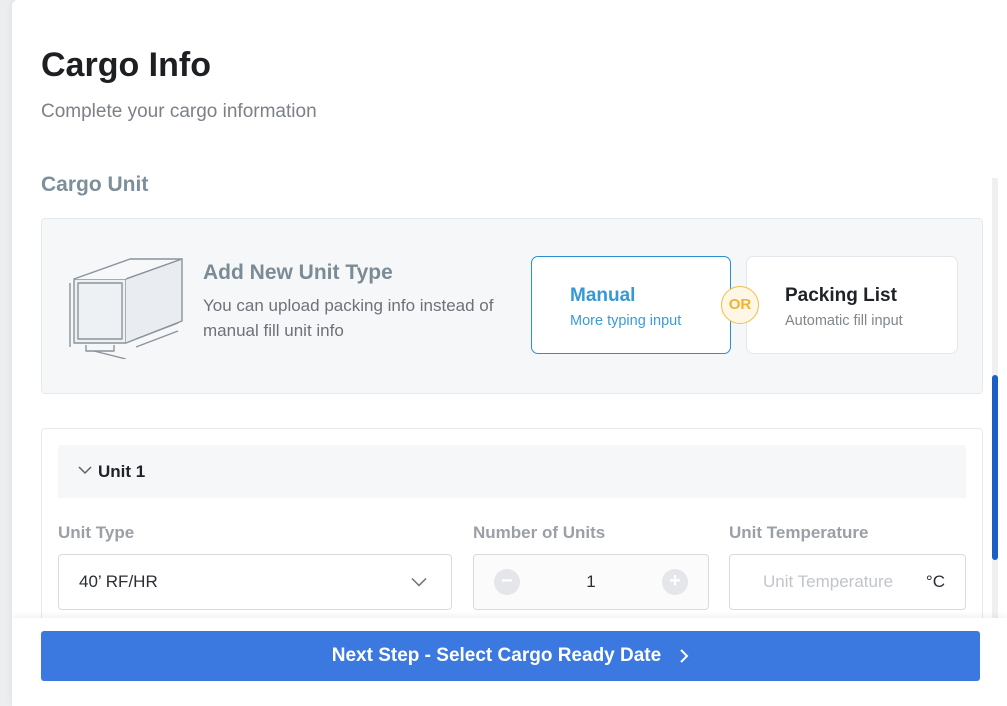  Describe the element at coordinates (122, 471) in the screenshot. I see `unit-title: Unit 1` at that location.